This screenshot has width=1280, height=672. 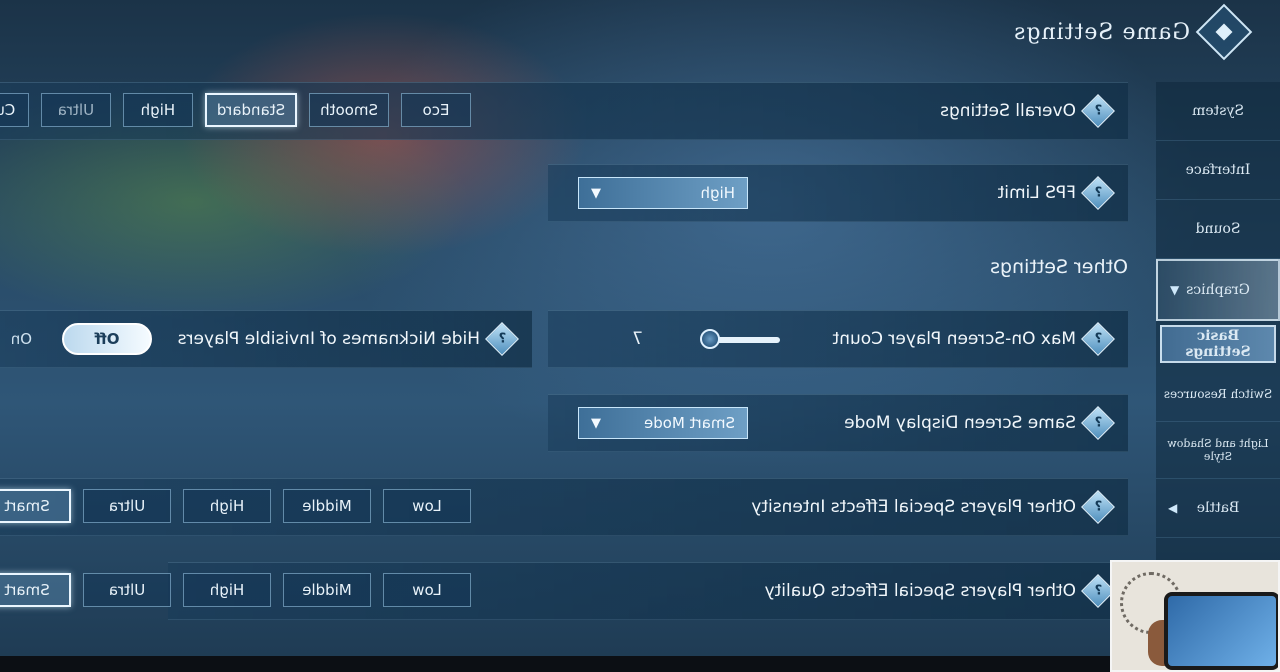 I want to click on effects-quality-options: Low Middle High Ultra Smart, so click(x=235, y=590).